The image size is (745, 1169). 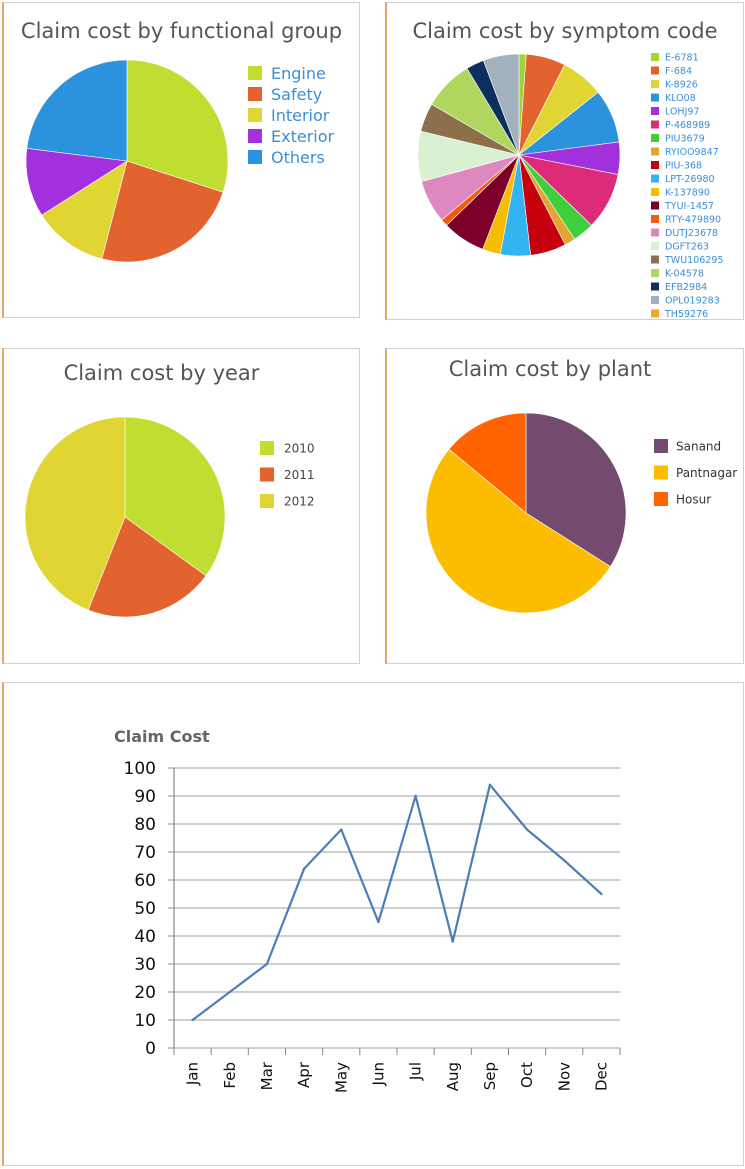 I want to click on legend-label-k-04578: K-04578, so click(x=684, y=273).